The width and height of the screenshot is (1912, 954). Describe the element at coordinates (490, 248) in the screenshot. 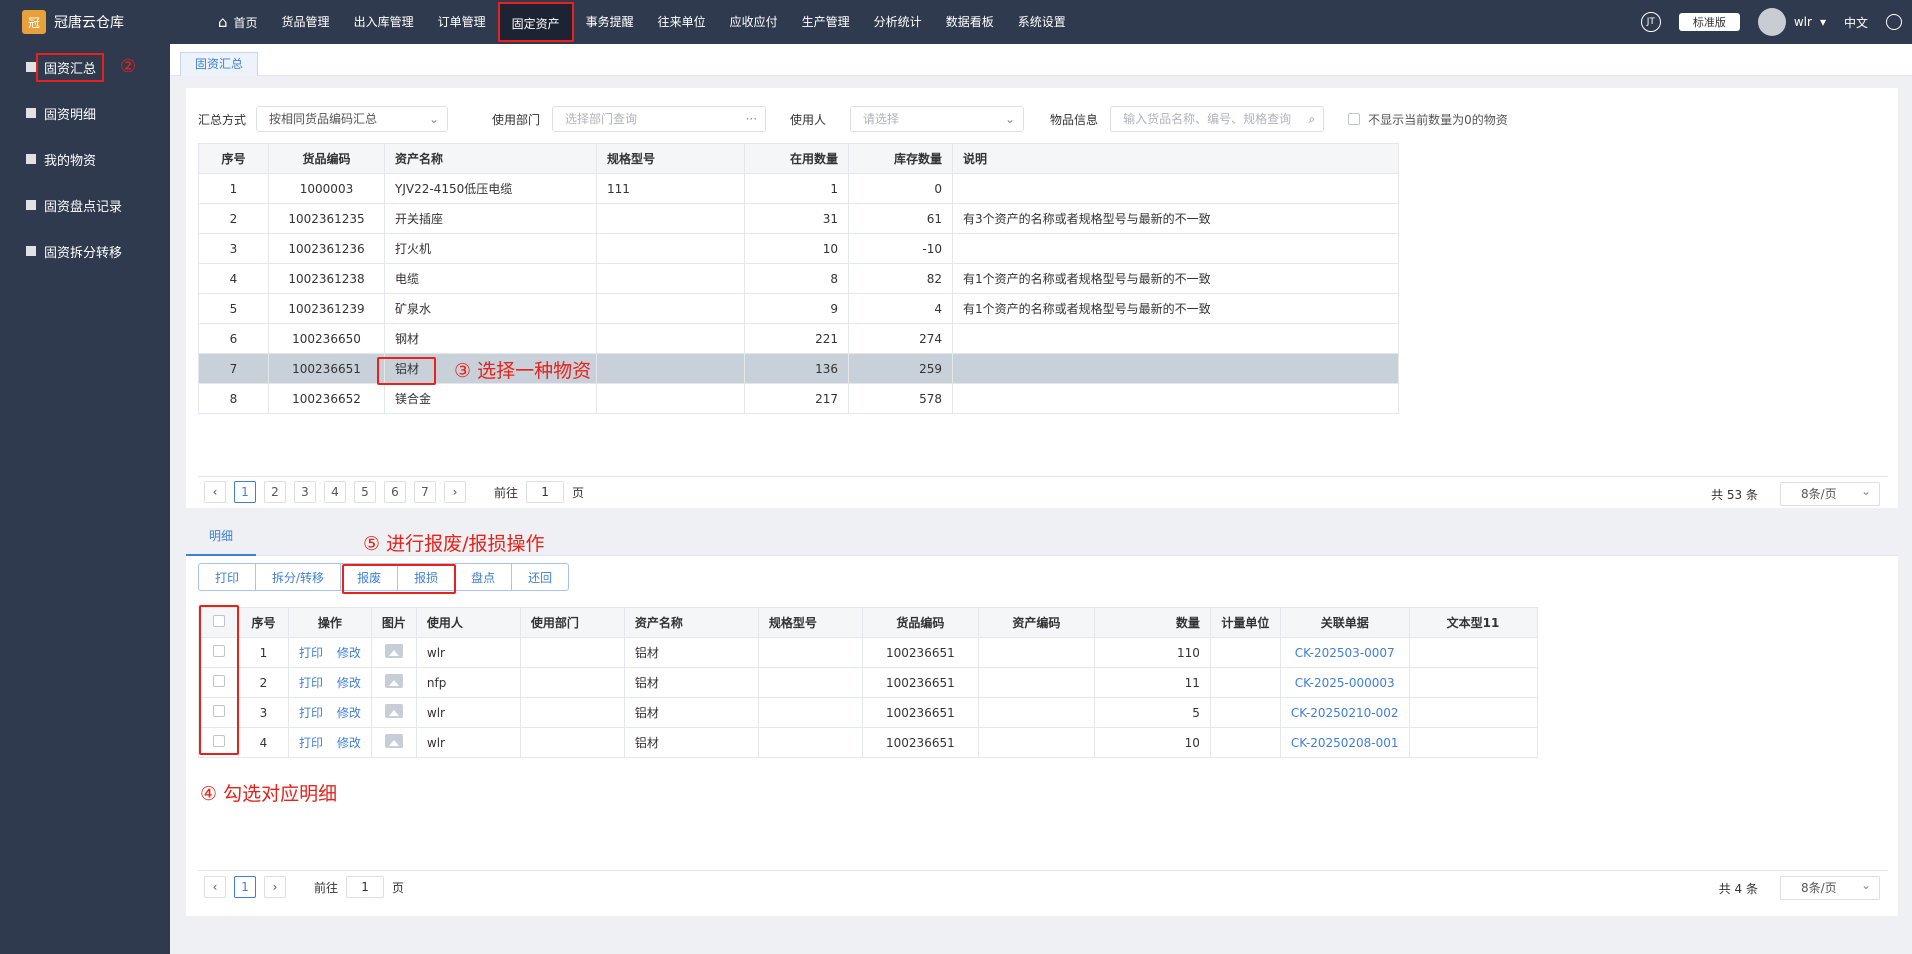

I see `table-cell: 打火机` at that location.